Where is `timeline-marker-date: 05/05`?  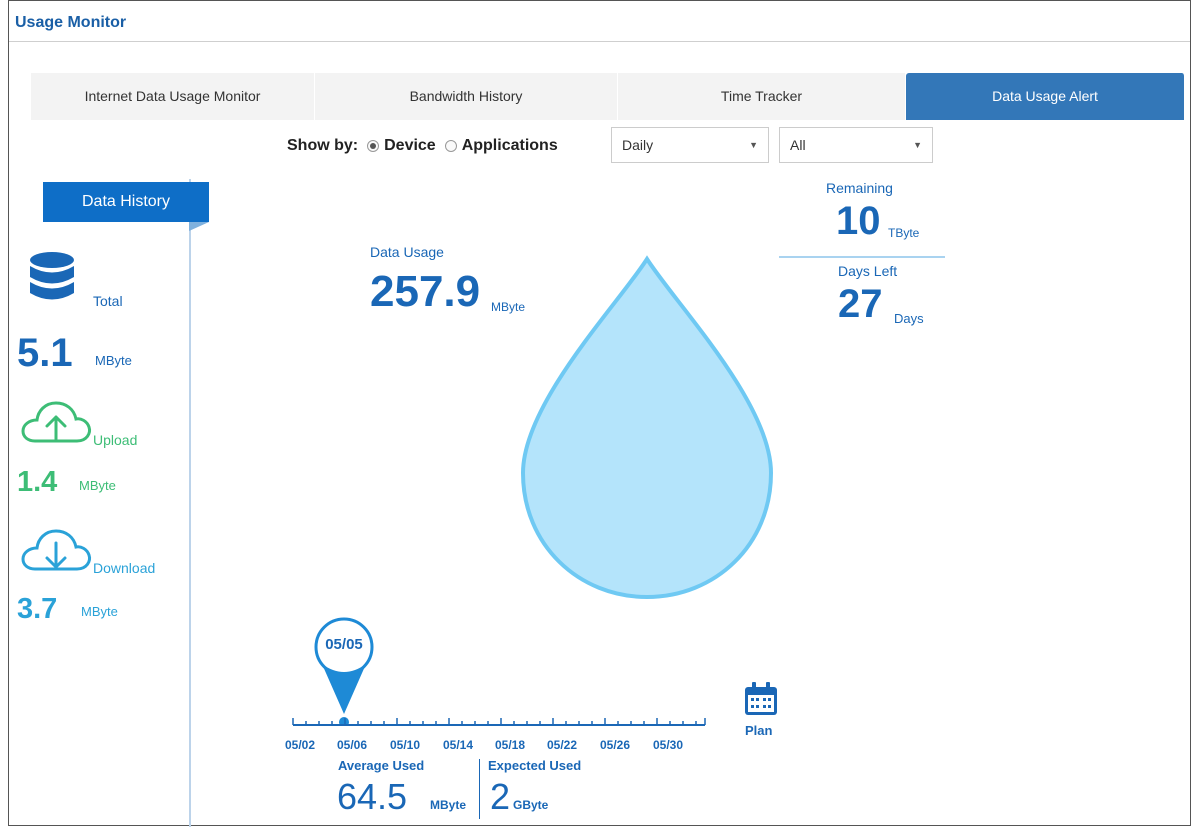 timeline-marker-date: 05/05 is located at coordinates (344, 644).